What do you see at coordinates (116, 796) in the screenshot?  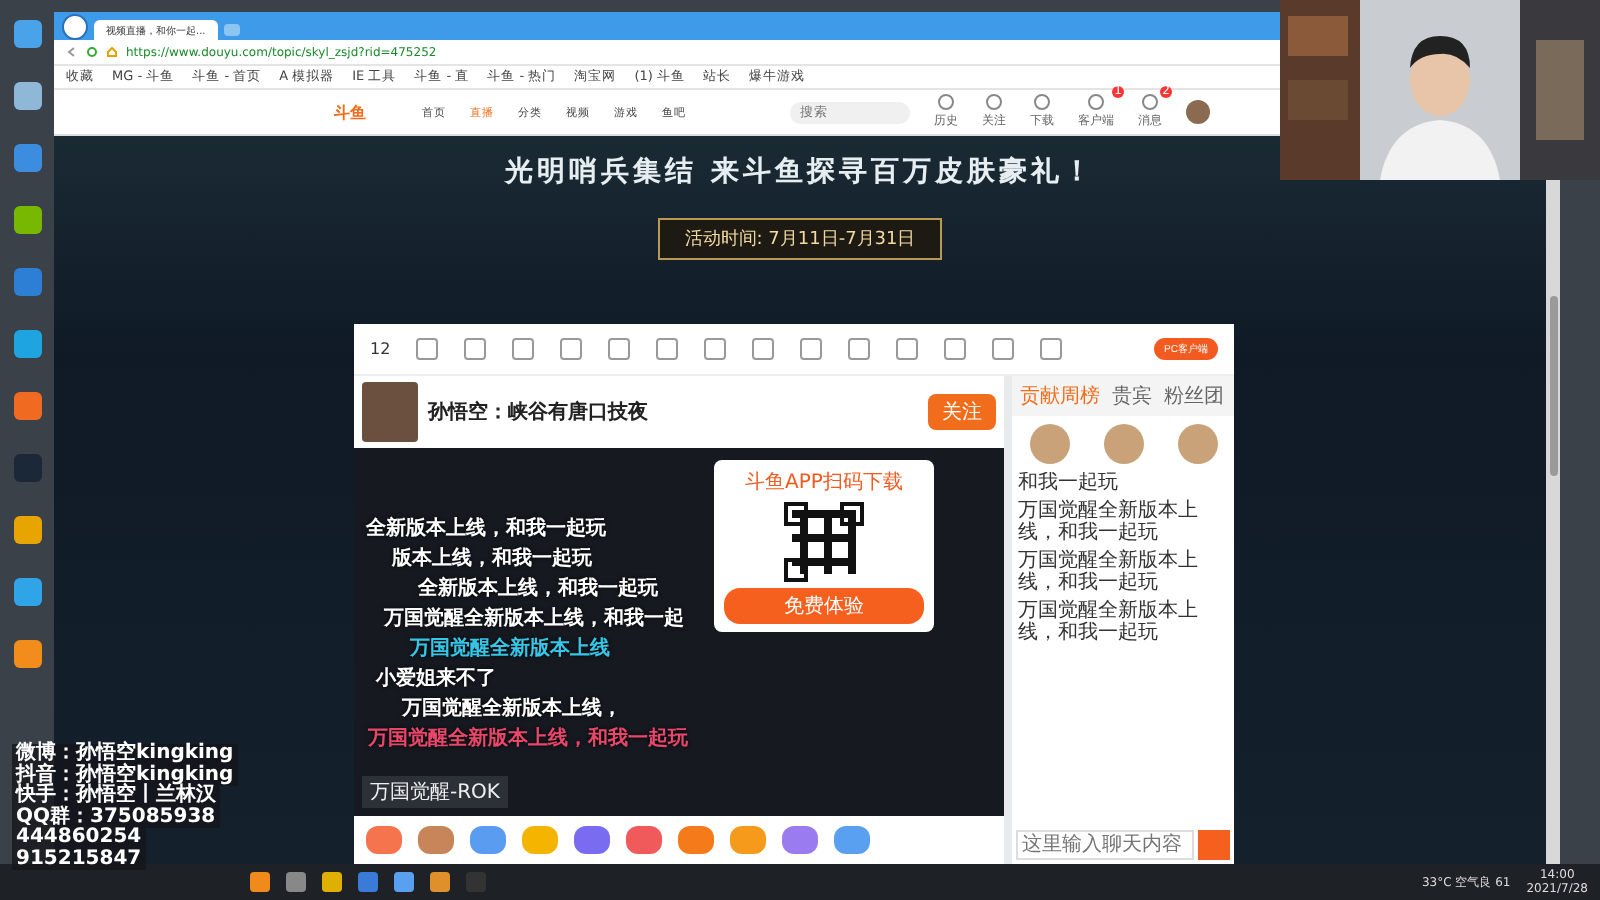 I see `social-info-text: 快手：孙悟空丨兰林汉` at bounding box center [116, 796].